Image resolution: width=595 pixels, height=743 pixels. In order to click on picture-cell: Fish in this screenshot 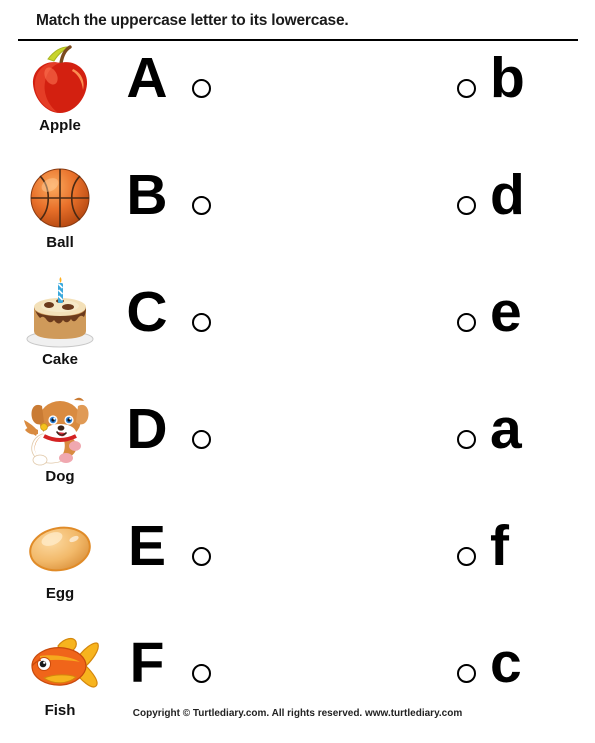, I will do `click(60, 681)`.